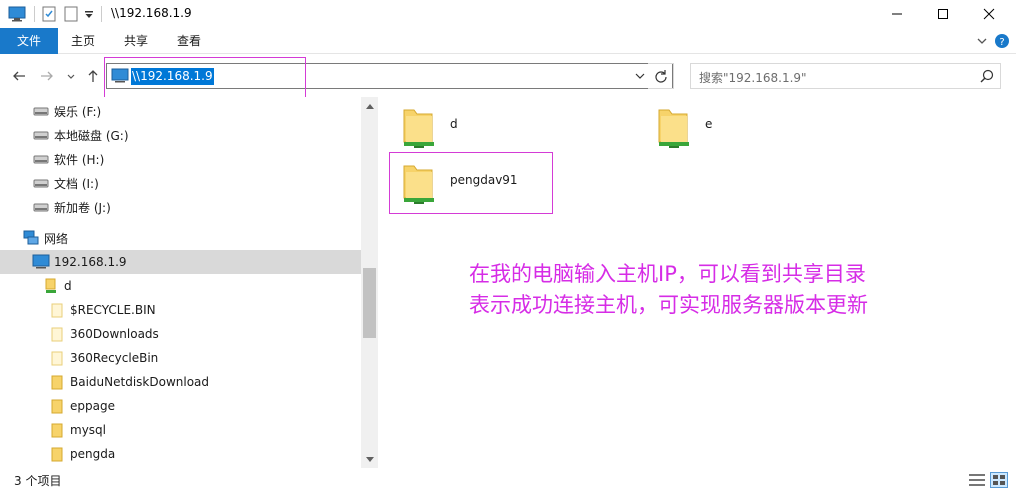 The image size is (1016, 494). Describe the element at coordinates (92, 406) in the screenshot. I see `nav-item-label: eppage` at that location.